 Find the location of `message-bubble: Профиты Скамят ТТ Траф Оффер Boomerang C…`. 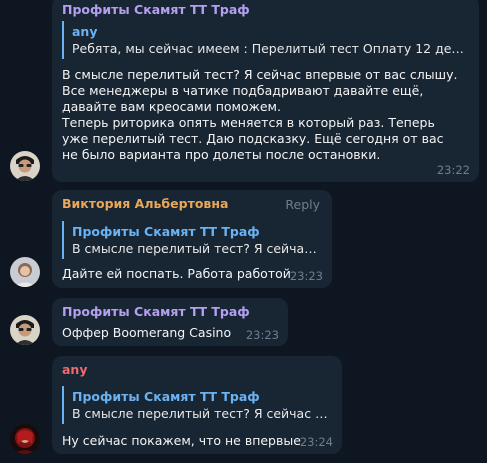

message-bubble: Профиты Скамят ТТ Траф Оффер Boomerang C… is located at coordinates (170, 322).